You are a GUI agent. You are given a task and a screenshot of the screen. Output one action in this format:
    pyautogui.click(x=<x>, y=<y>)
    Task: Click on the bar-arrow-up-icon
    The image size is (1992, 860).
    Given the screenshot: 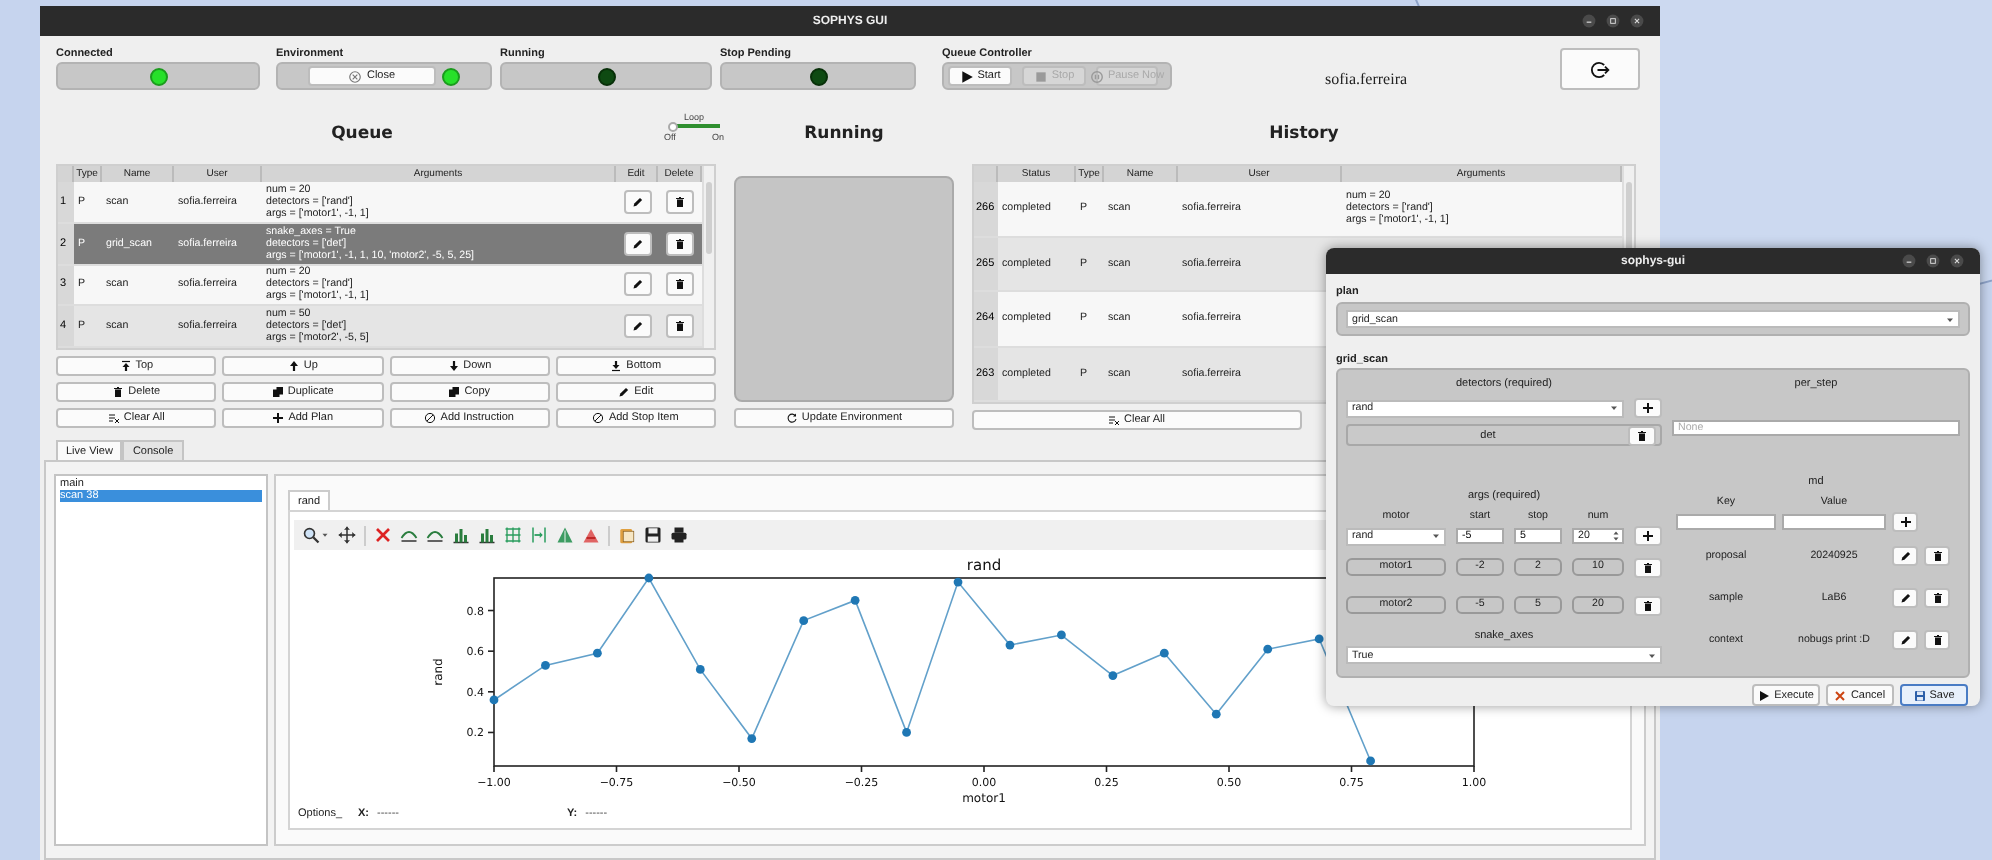 What is the action you would take?
    pyautogui.click(x=125, y=366)
    